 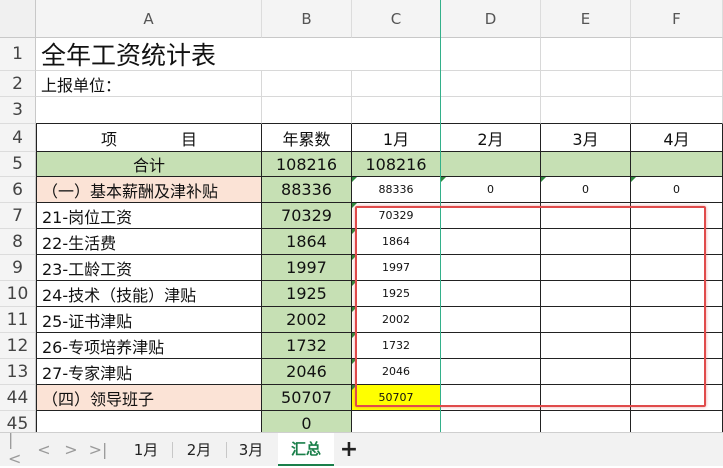 What do you see at coordinates (307, 164) in the screenshot?
I see `total-annual: 108216` at bounding box center [307, 164].